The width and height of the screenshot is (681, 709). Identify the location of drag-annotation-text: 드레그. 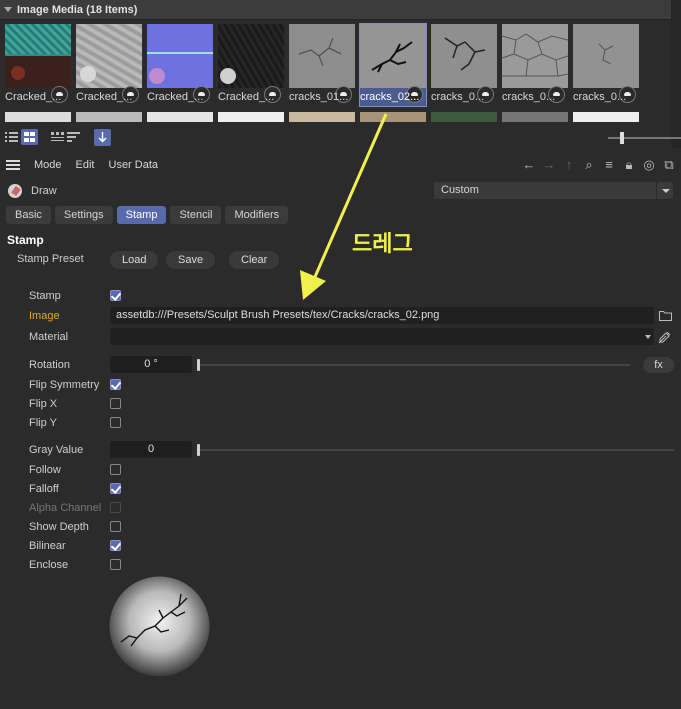
(382, 244).